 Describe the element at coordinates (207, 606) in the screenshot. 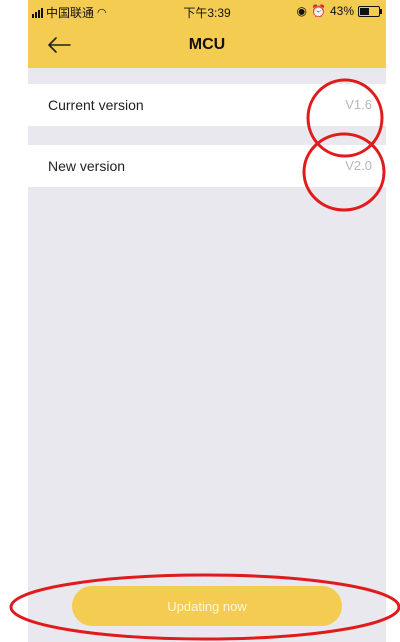

I see `update-now-button: Updating now` at that location.